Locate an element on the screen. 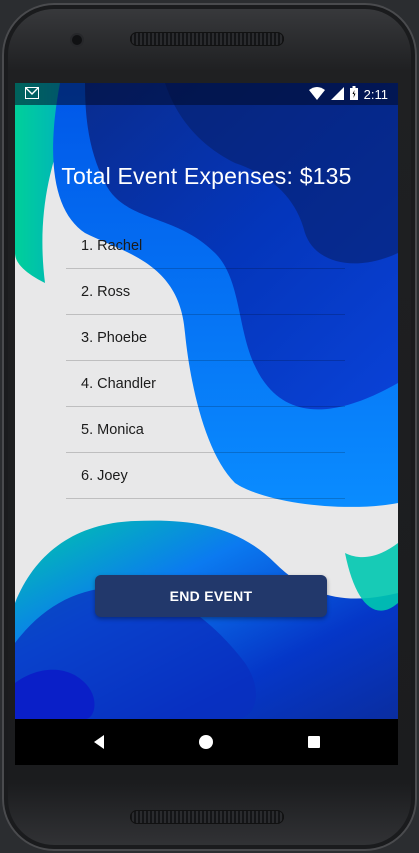 This screenshot has height=853, width=419. status-bar: 2:11 is located at coordinates (206, 94).